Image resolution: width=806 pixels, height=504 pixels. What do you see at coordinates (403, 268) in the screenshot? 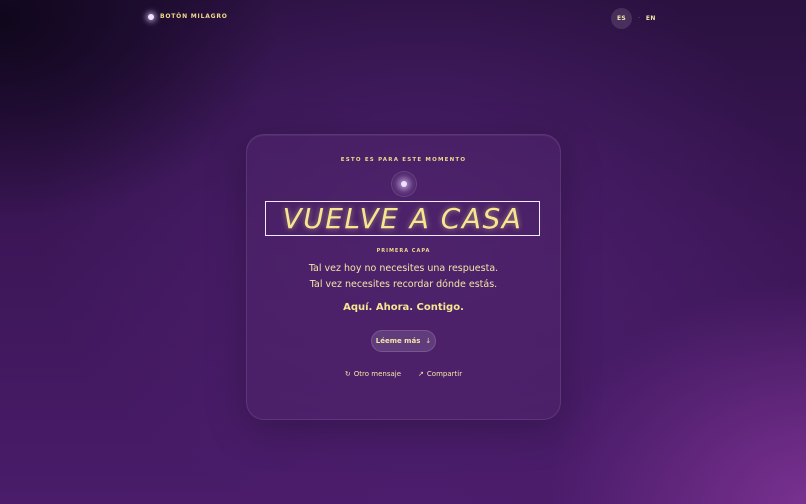
I see `message-line-1: Tal vez hoy no necesites una respuesta.` at bounding box center [403, 268].